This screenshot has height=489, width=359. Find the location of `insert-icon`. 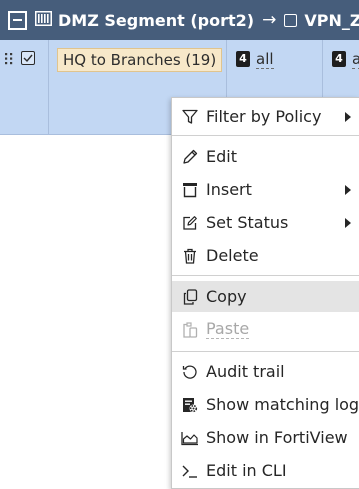

insert-icon is located at coordinates (190, 190).